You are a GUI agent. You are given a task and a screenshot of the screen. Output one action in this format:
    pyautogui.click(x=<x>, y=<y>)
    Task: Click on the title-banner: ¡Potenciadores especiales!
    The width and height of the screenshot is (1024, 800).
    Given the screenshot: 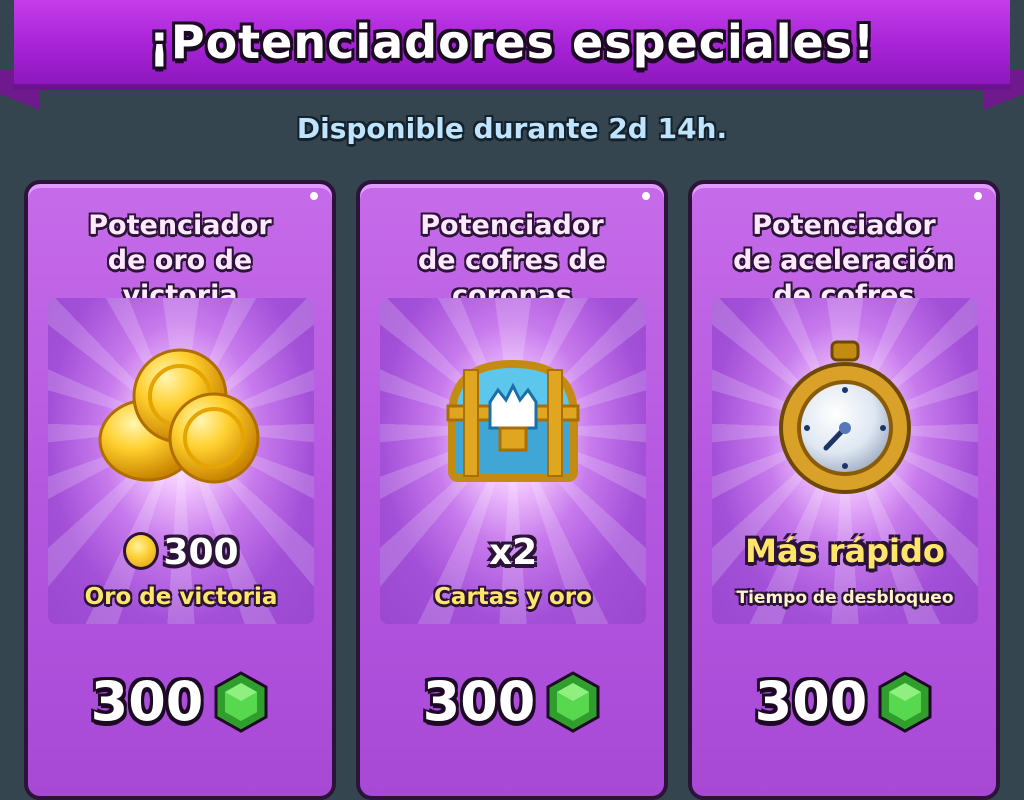 What is the action you would take?
    pyautogui.click(x=512, y=55)
    